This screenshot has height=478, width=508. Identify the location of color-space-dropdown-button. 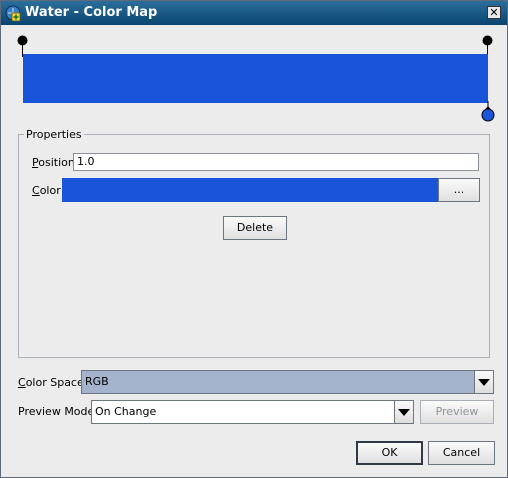
(484, 382).